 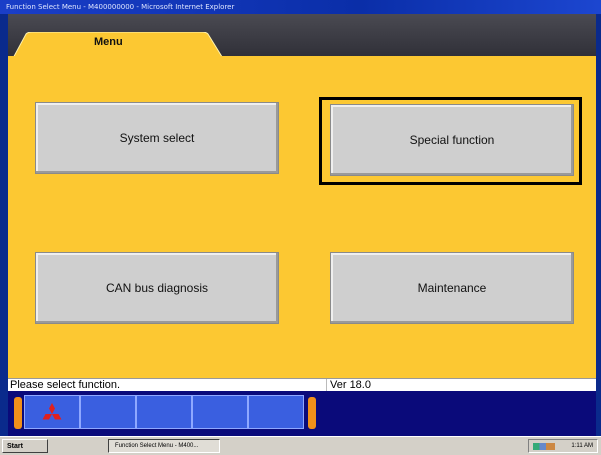 I want to click on can-bus-diagnosis-label: CAN bus diagnosis, so click(x=157, y=288).